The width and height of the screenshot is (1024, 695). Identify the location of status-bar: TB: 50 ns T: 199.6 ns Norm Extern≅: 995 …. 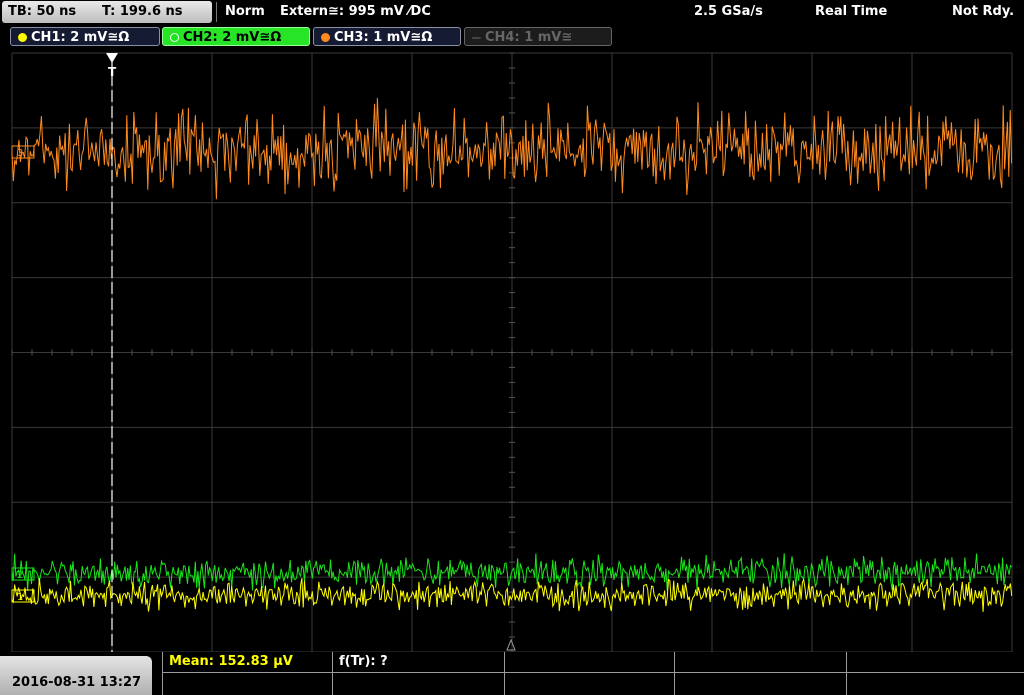
(512, 12).